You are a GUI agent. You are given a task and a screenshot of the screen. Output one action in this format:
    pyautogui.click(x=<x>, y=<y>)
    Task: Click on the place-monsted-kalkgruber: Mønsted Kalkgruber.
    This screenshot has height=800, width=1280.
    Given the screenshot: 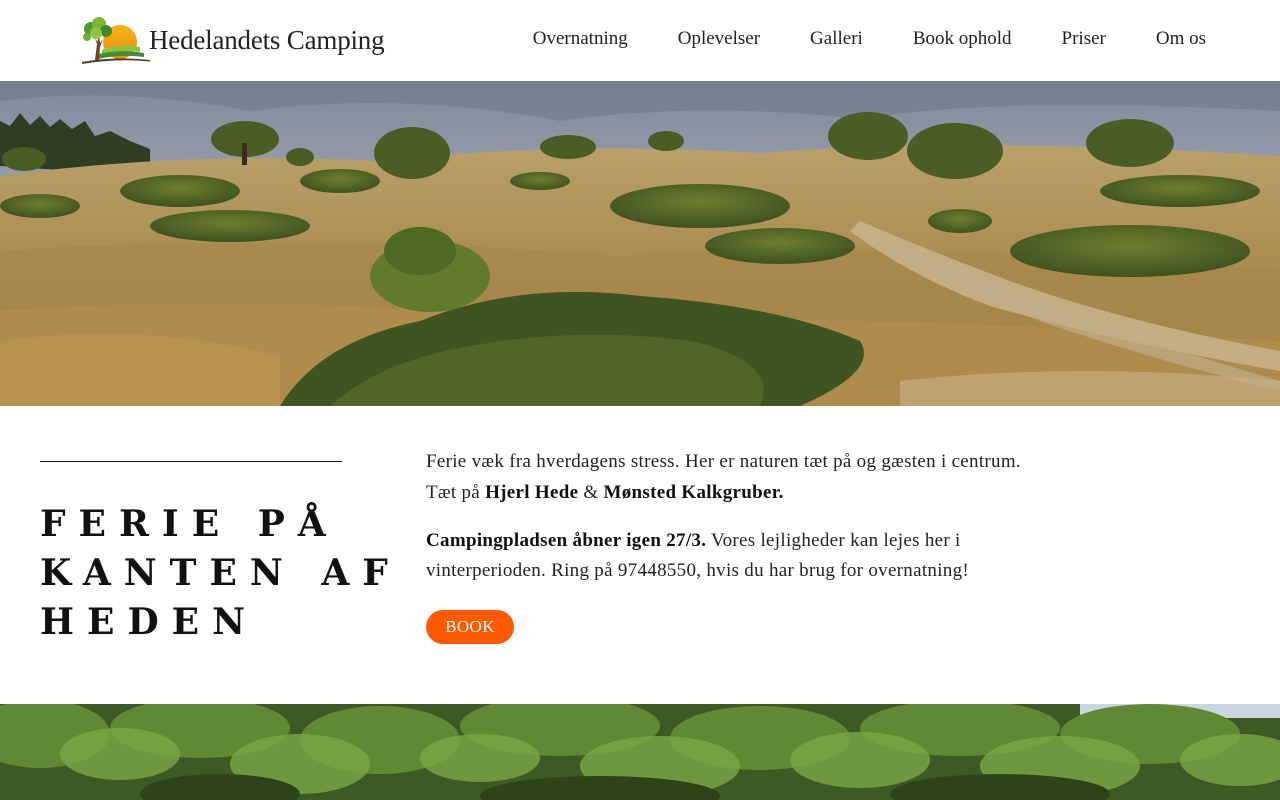 What is the action you would take?
    pyautogui.click(x=693, y=492)
    